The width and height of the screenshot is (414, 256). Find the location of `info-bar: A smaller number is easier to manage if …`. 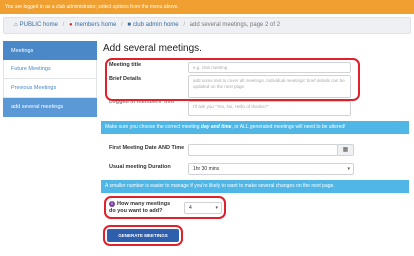

info-bar: A smaller number is easier to manage if … is located at coordinates (255, 186).